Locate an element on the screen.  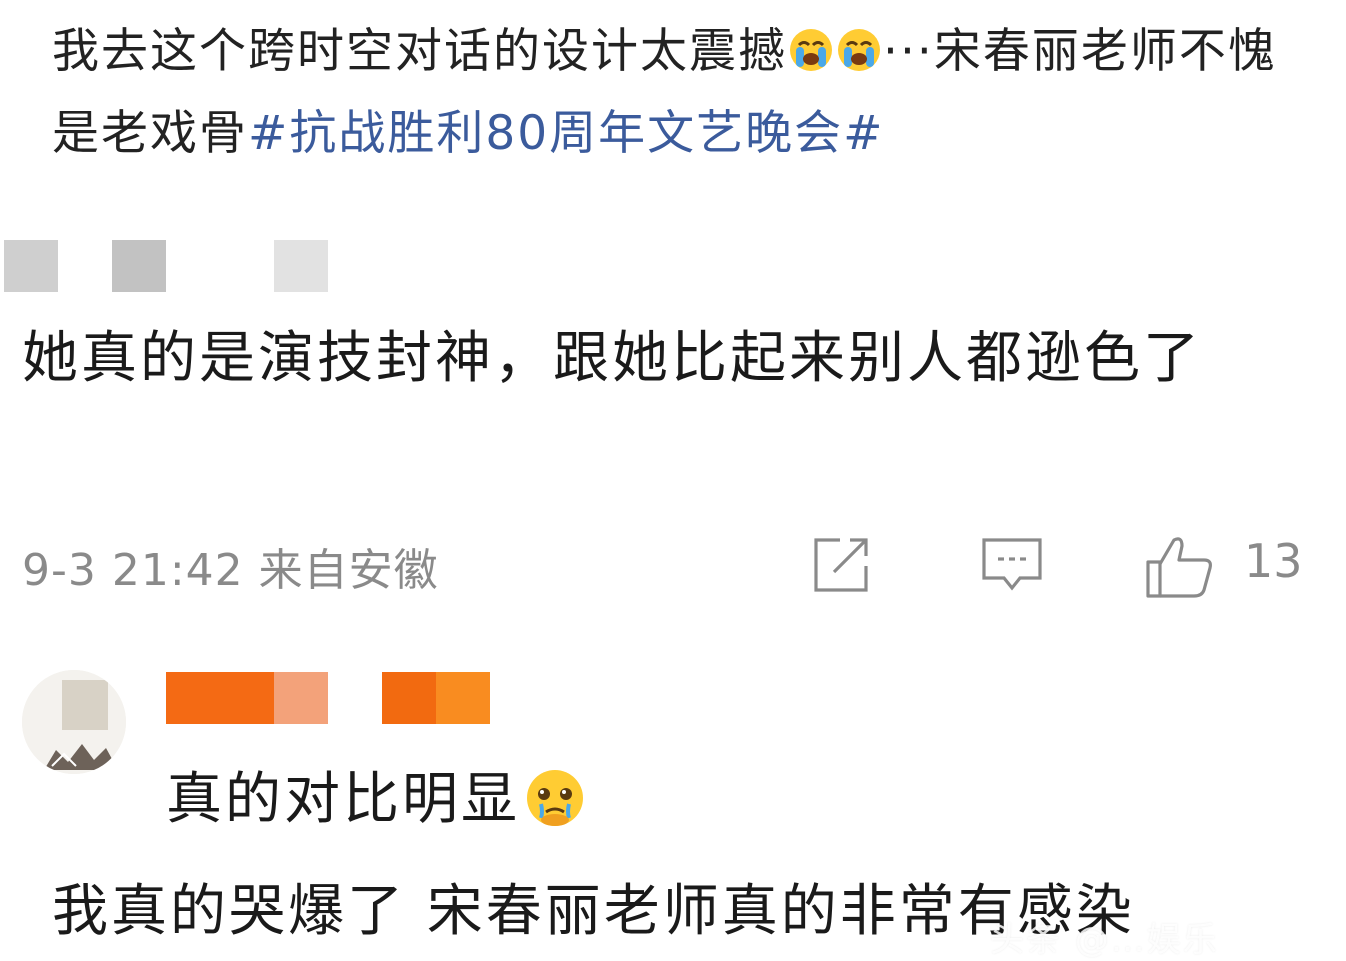
post-text-part1: 我去这个跨时空对话的设计太震撼 is located at coordinates (419, 51).